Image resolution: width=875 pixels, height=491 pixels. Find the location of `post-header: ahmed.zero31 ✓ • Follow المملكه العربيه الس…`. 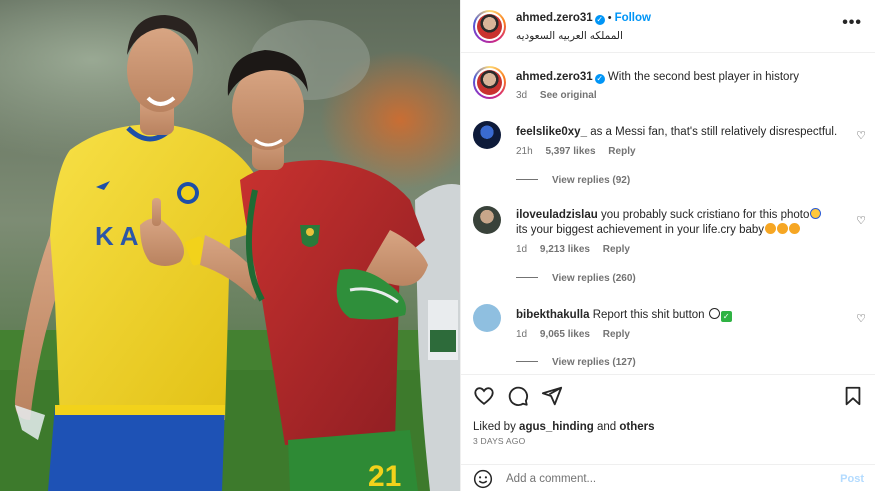

post-header: ahmed.zero31 ✓ • Follow المملكه العربيه الس… is located at coordinates (668, 26).